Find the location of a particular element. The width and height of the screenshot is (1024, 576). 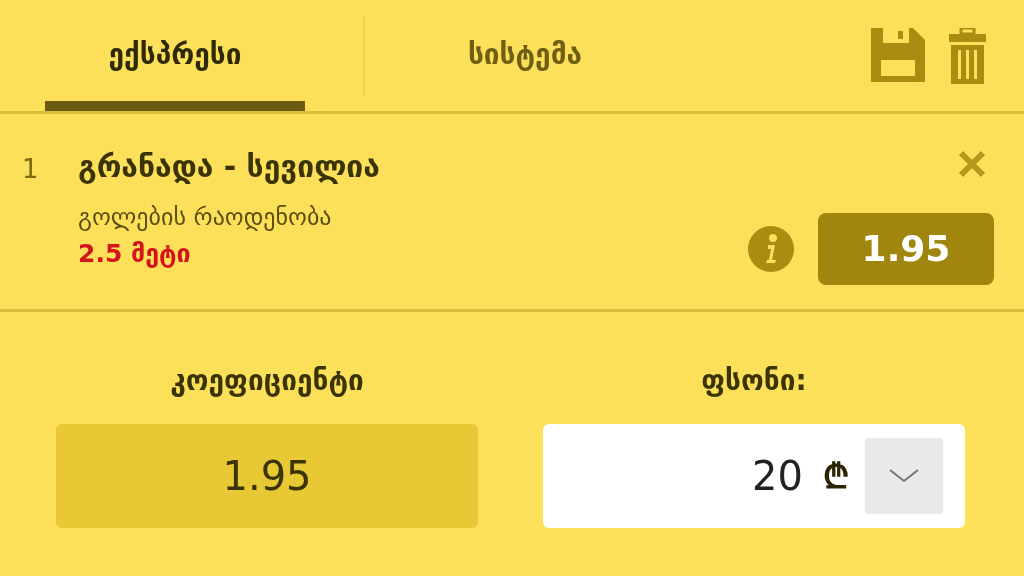

selection-text: 2.5 მეტი is located at coordinates (135, 254).